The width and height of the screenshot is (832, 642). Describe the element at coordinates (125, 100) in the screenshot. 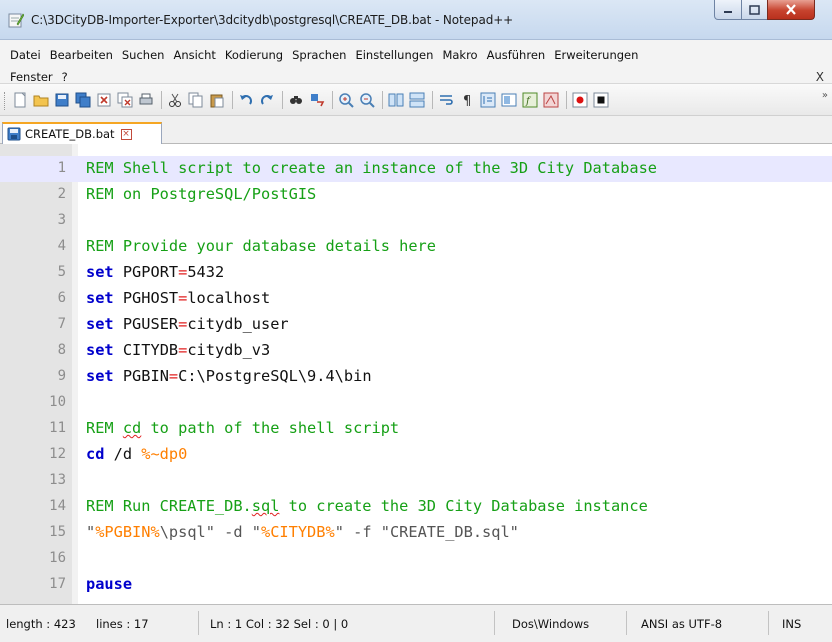

I see `close-all-icon` at that location.